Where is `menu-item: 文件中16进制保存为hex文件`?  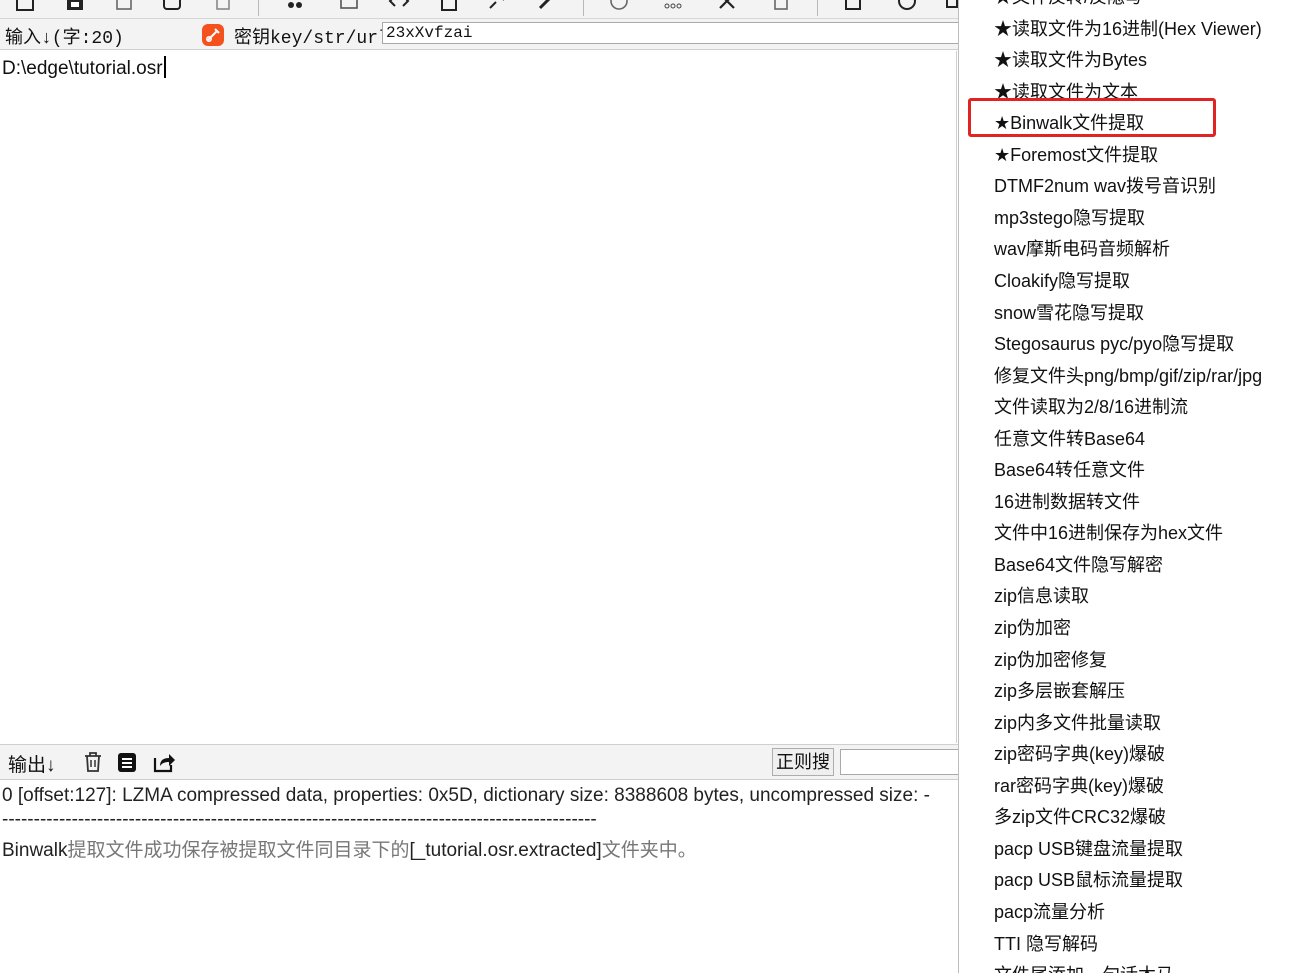
menu-item: 文件中16进制保存为hex文件 is located at coordinates (1108, 533).